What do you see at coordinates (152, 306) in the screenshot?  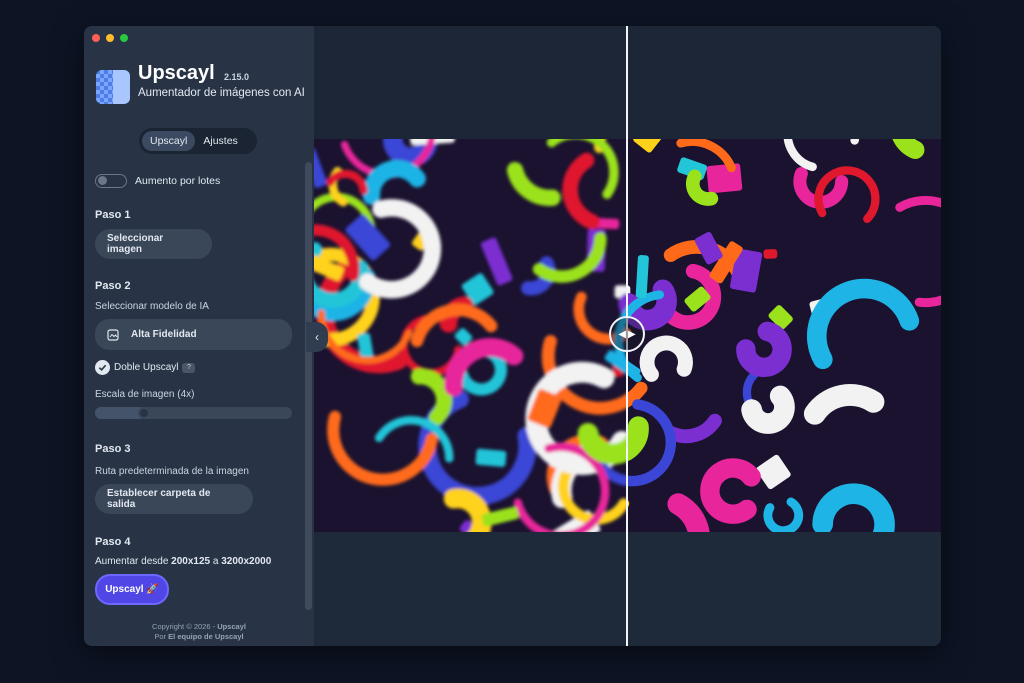 I see `model-label: Seleccionar modelo de IA` at bounding box center [152, 306].